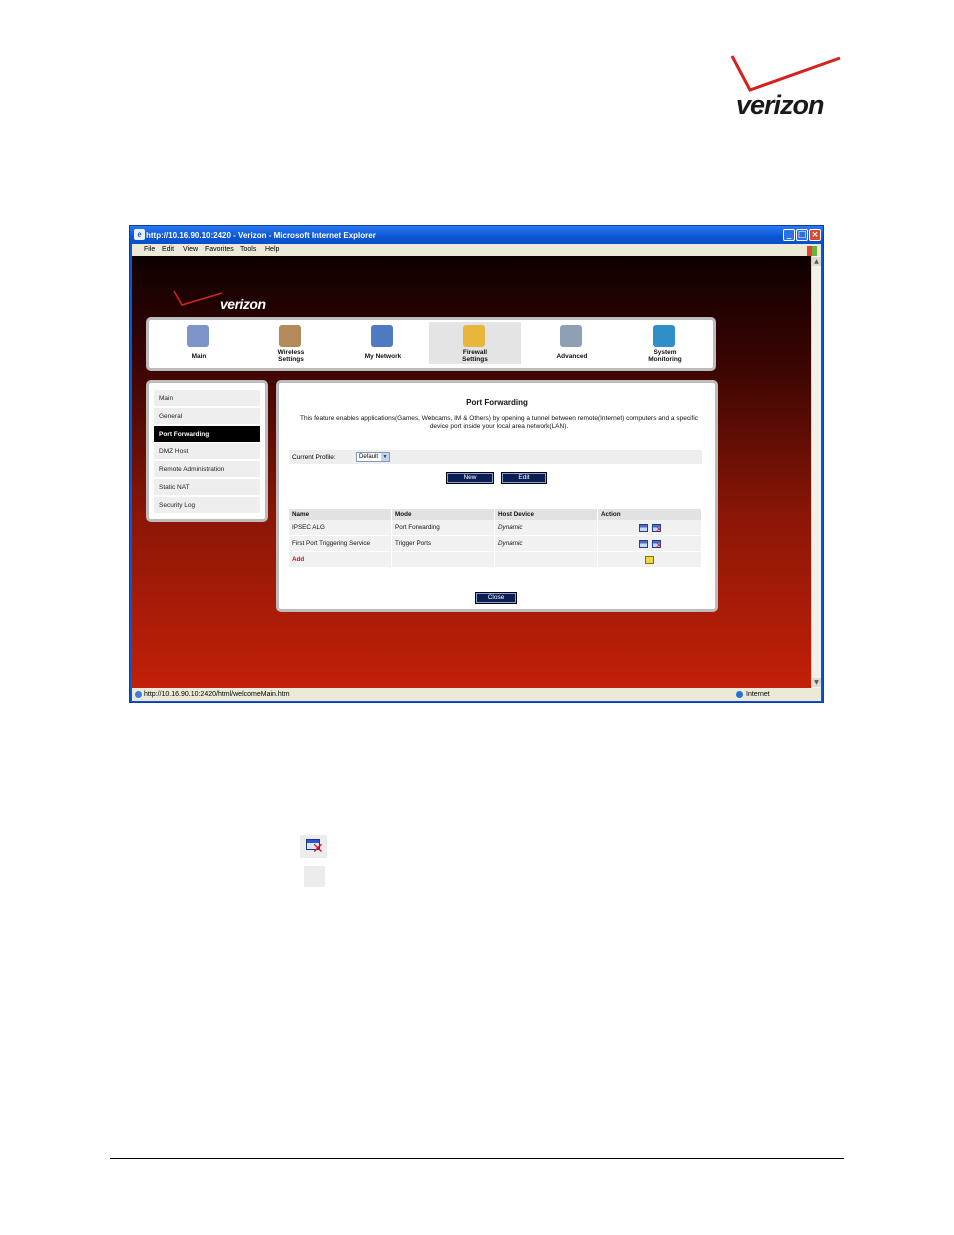 The height and width of the screenshot is (1235, 954). Describe the element at coordinates (385, 457) in the screenshot. I see `chevron-down-icon: ▼` at that location.